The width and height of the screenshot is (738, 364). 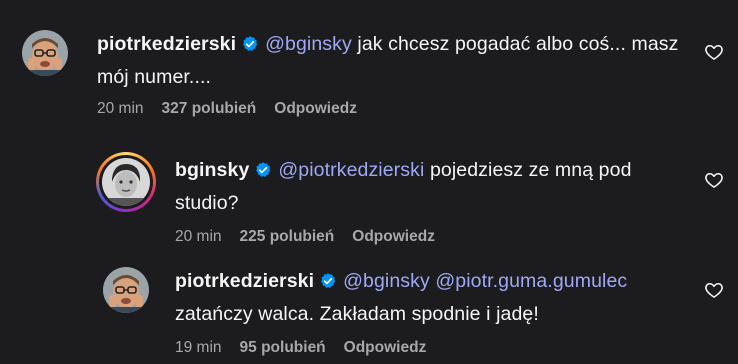 What do you see at coordinates (198, 348) in the screenshot?
I see `timestamp: 19 min` at bounding box center [198, 348].